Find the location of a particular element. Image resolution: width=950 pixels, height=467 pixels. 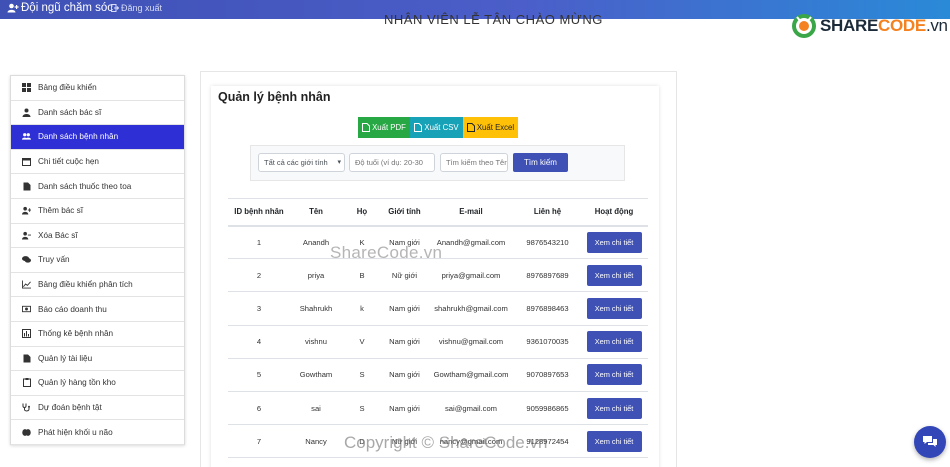

export-csv-label: Xuất CSV is located at coordinates (441, 127).